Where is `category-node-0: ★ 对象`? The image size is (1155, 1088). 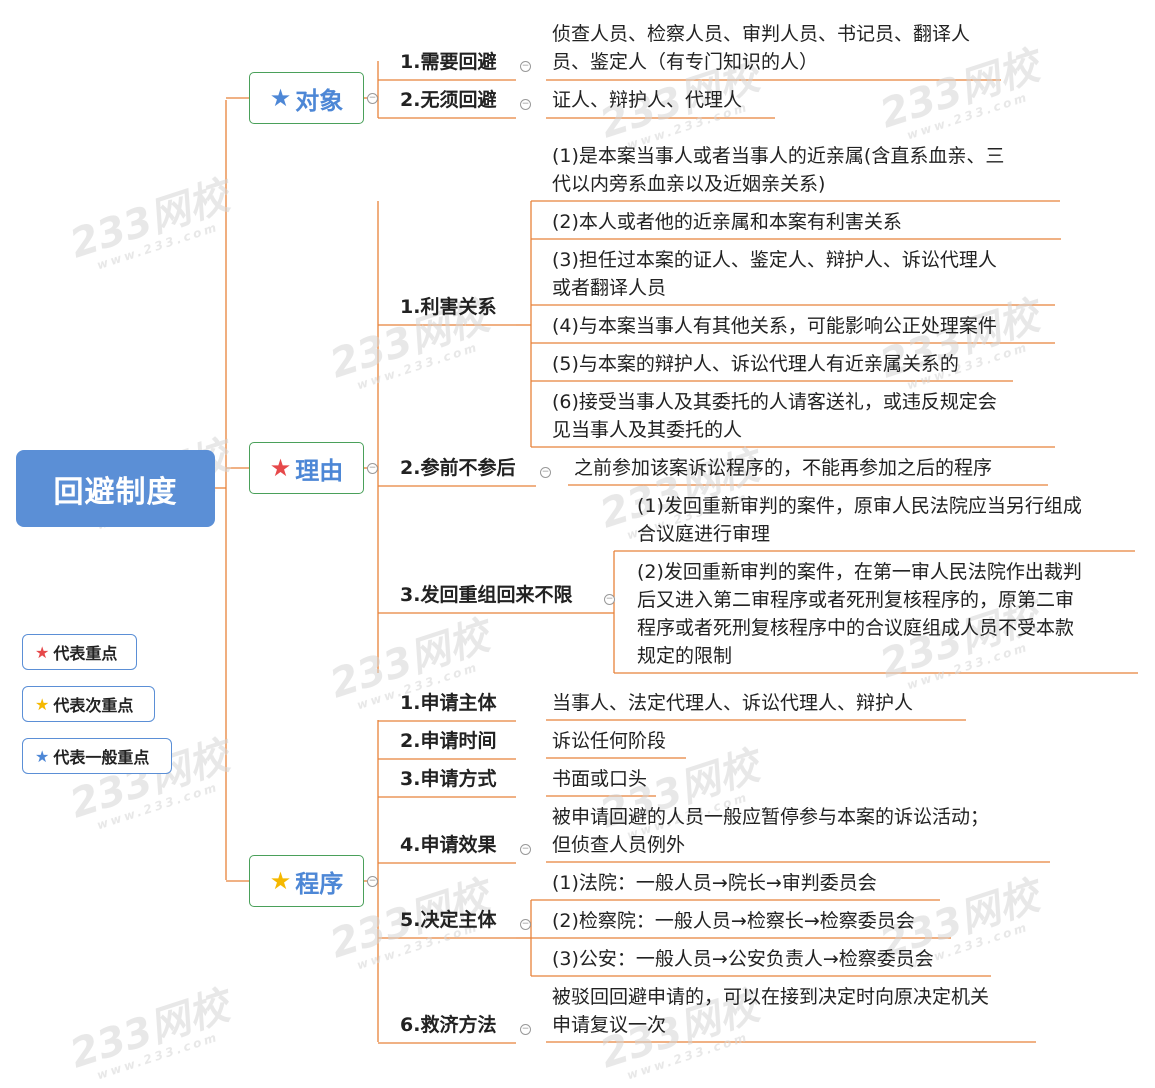
category-node-0: ★ 对象 is located at coordinates (306, 98).